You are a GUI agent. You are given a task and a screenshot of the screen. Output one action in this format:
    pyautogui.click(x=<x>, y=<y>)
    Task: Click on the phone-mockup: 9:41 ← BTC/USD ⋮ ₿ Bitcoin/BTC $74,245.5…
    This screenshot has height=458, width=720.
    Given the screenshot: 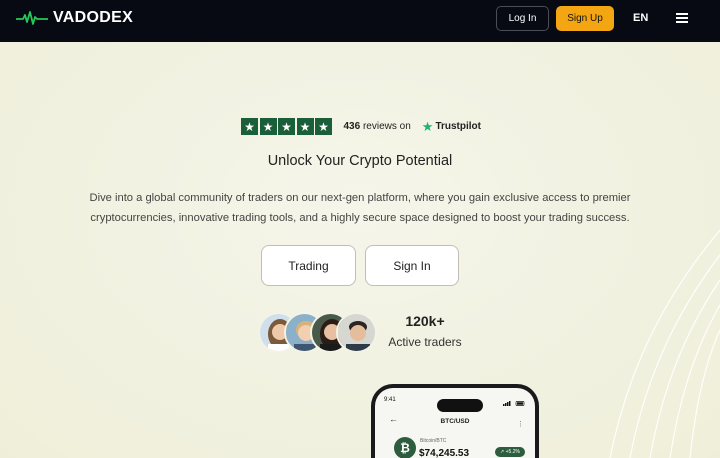 What is the action you would take?
    pyautogui.click(x=455, y=421)
    